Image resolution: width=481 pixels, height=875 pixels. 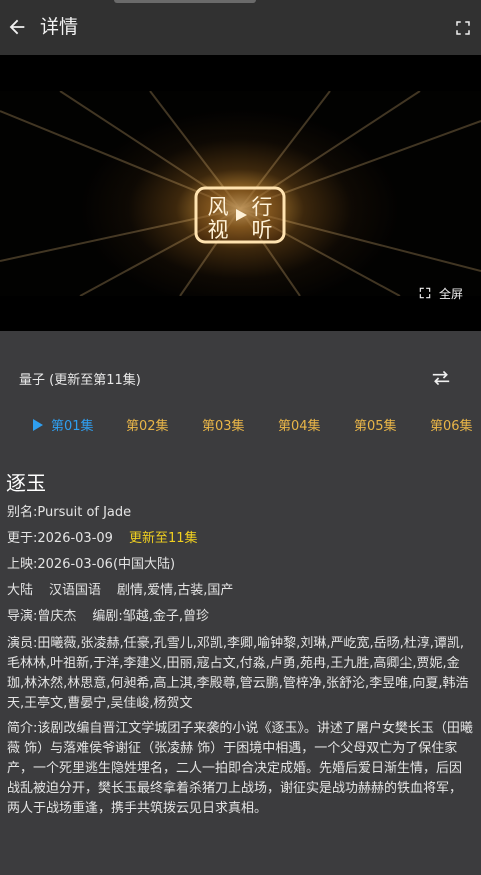 I want to click on swap-arrows-icon, so click(x=441, y=378).